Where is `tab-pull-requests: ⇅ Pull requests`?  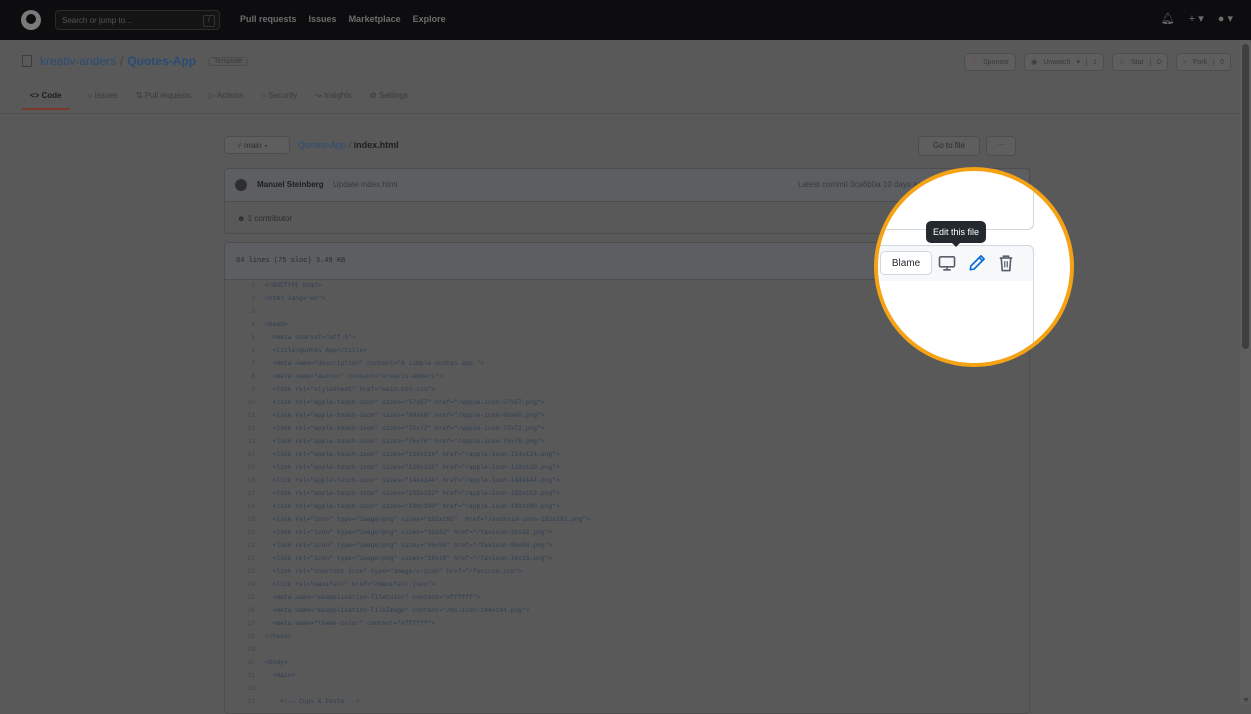
tab-pull-requests: ⇅ Pull requests is located at coordinates (163, 99).